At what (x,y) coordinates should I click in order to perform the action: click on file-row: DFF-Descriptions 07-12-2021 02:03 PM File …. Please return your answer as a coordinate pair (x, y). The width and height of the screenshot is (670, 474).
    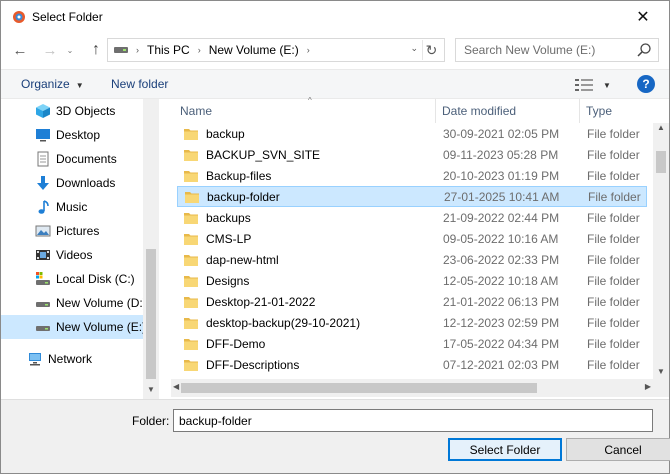
    Looking at the image, I should click on (412, 364).